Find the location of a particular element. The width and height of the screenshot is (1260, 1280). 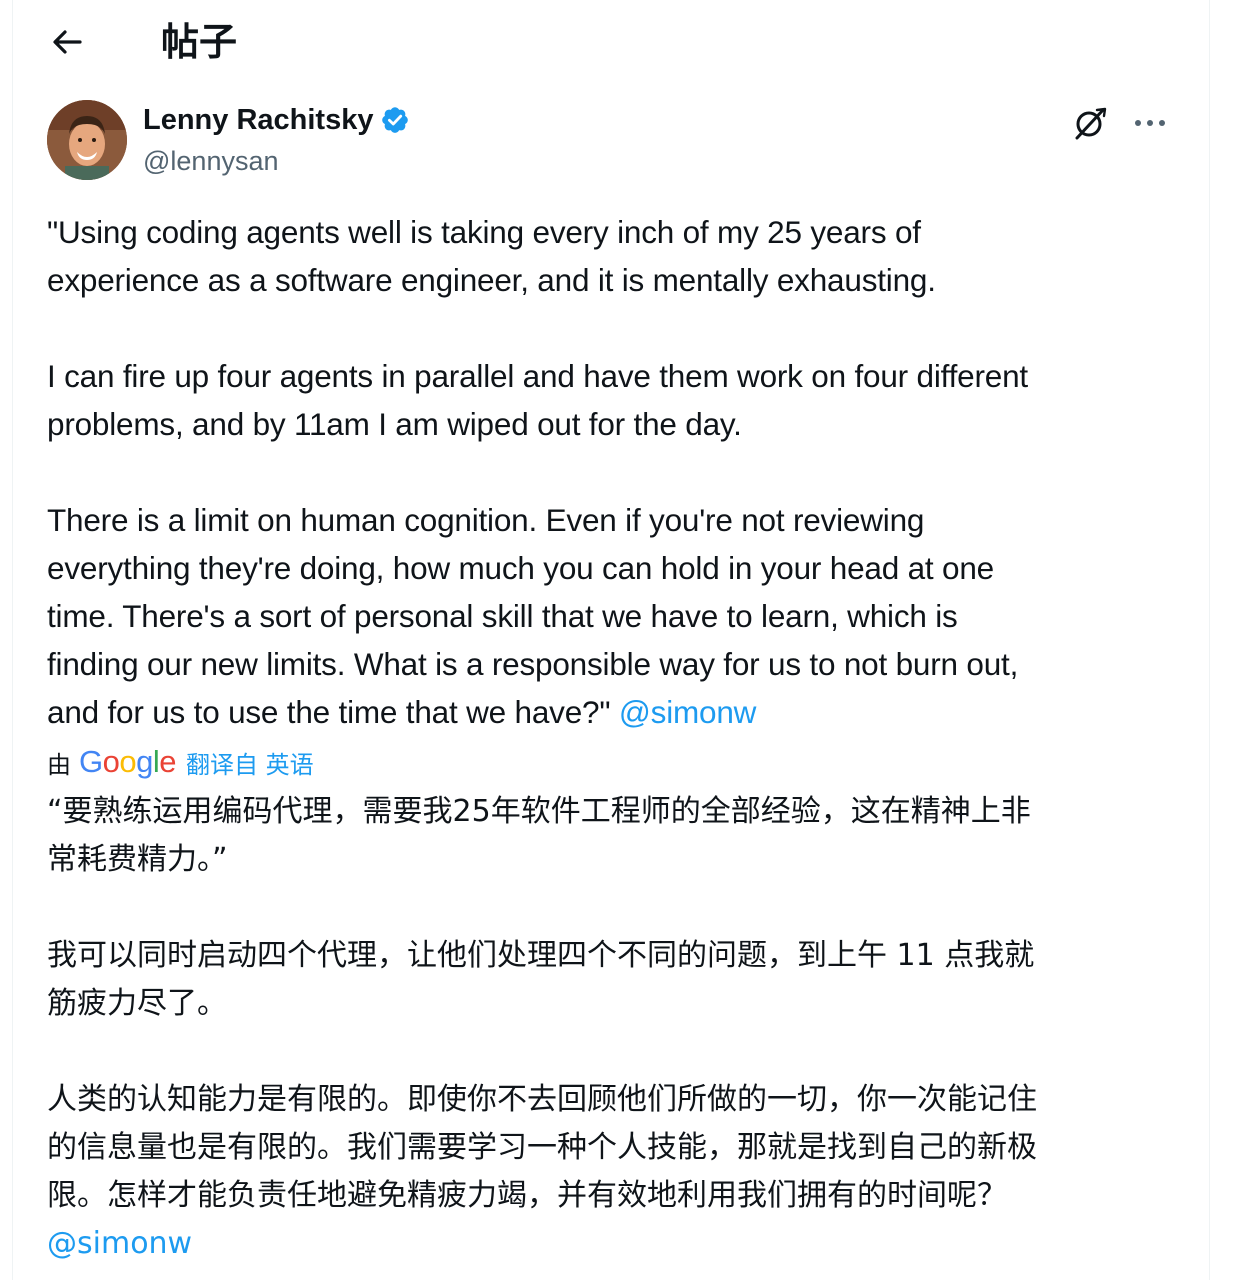

page-title: 帖子 is located at coordinates (199, 42).